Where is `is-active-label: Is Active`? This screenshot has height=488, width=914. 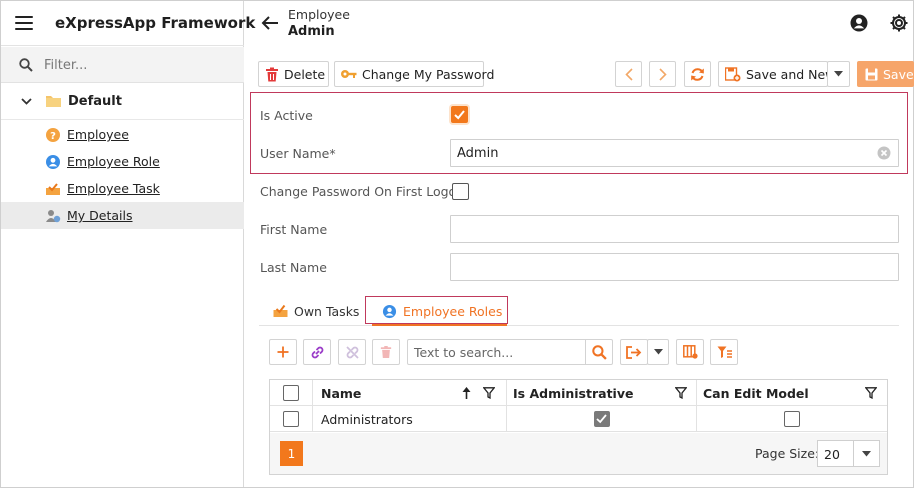
is-active-label: Is Active is located at coordinates (286, 115).